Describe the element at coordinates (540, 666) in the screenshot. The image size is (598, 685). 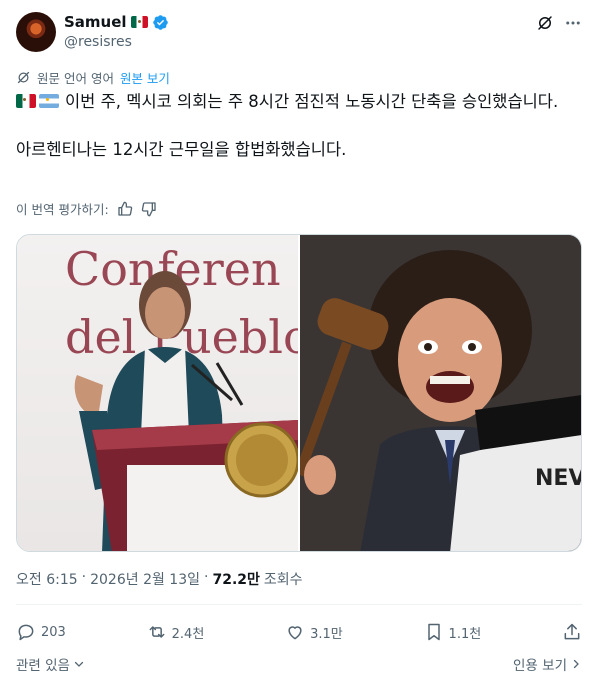
I see `view-quotes-label: 인용 보기` at that location.